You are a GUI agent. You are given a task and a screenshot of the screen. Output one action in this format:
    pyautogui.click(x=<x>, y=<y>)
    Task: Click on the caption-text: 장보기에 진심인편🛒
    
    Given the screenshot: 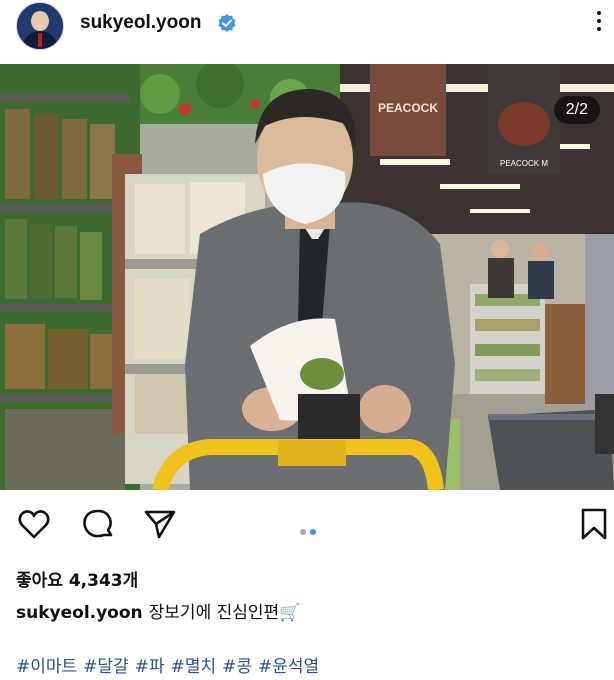 What is the action you would take?
    pyautogui.click(x=224, y=613)
    